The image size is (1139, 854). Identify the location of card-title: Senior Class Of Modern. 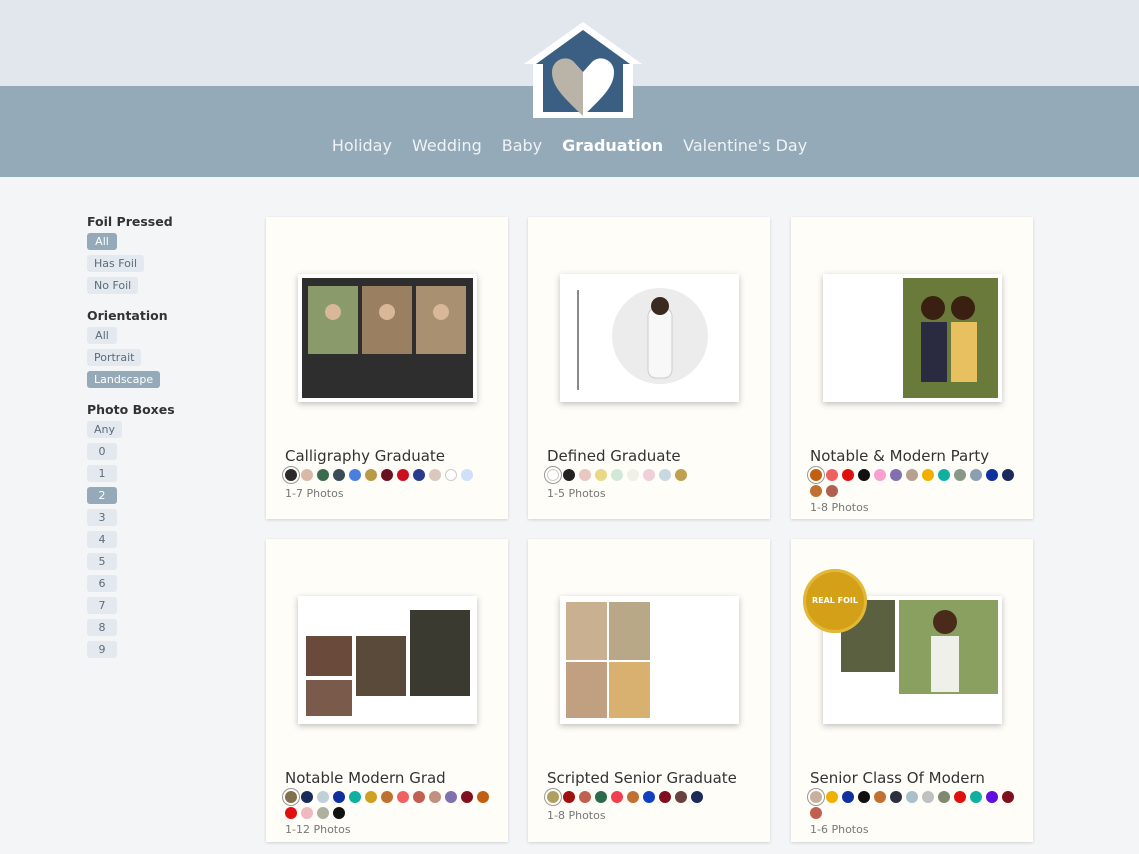
(897, 778).